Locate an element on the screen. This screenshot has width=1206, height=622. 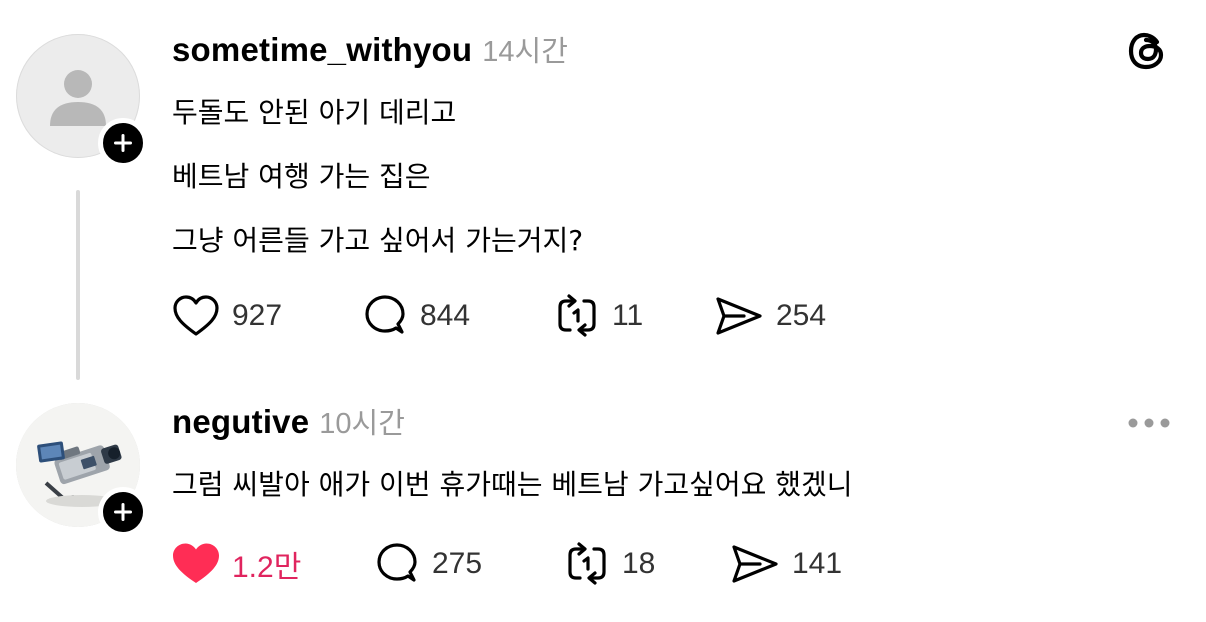
threads-logo-icon is located at coordinates (1147, 51).